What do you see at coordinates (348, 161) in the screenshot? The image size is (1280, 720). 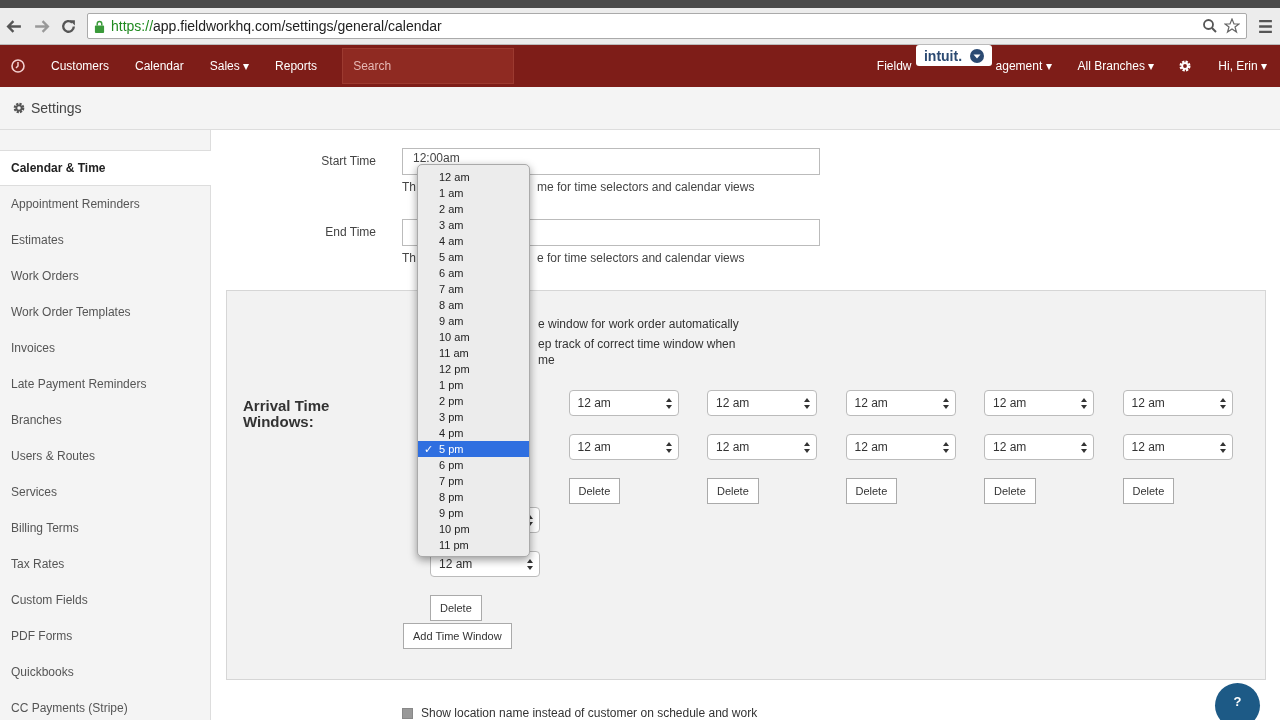 I see `field-label: Start Time` at bounding box center [348, 161].